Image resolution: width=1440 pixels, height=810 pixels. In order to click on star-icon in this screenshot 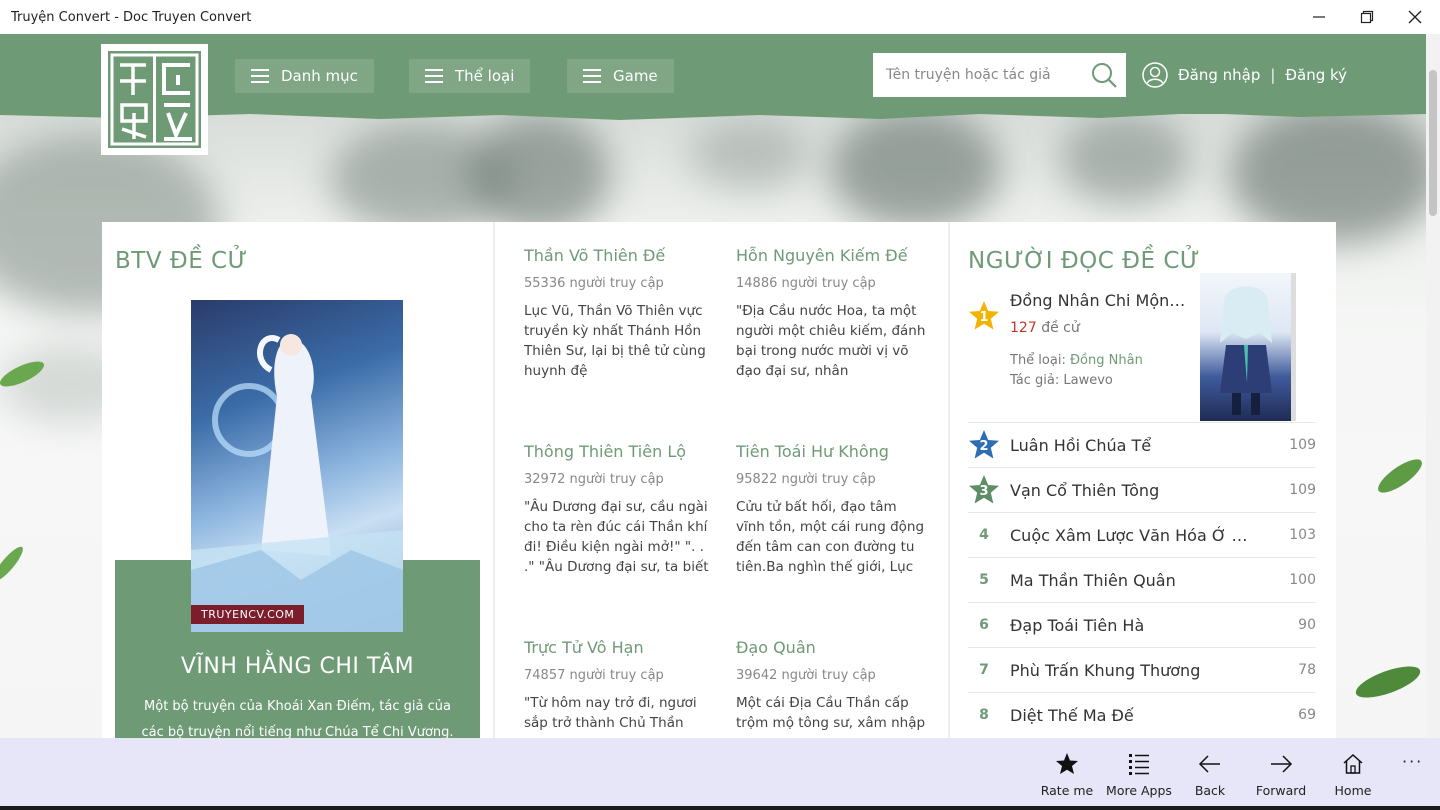, I will do `click(1067, 763)`.